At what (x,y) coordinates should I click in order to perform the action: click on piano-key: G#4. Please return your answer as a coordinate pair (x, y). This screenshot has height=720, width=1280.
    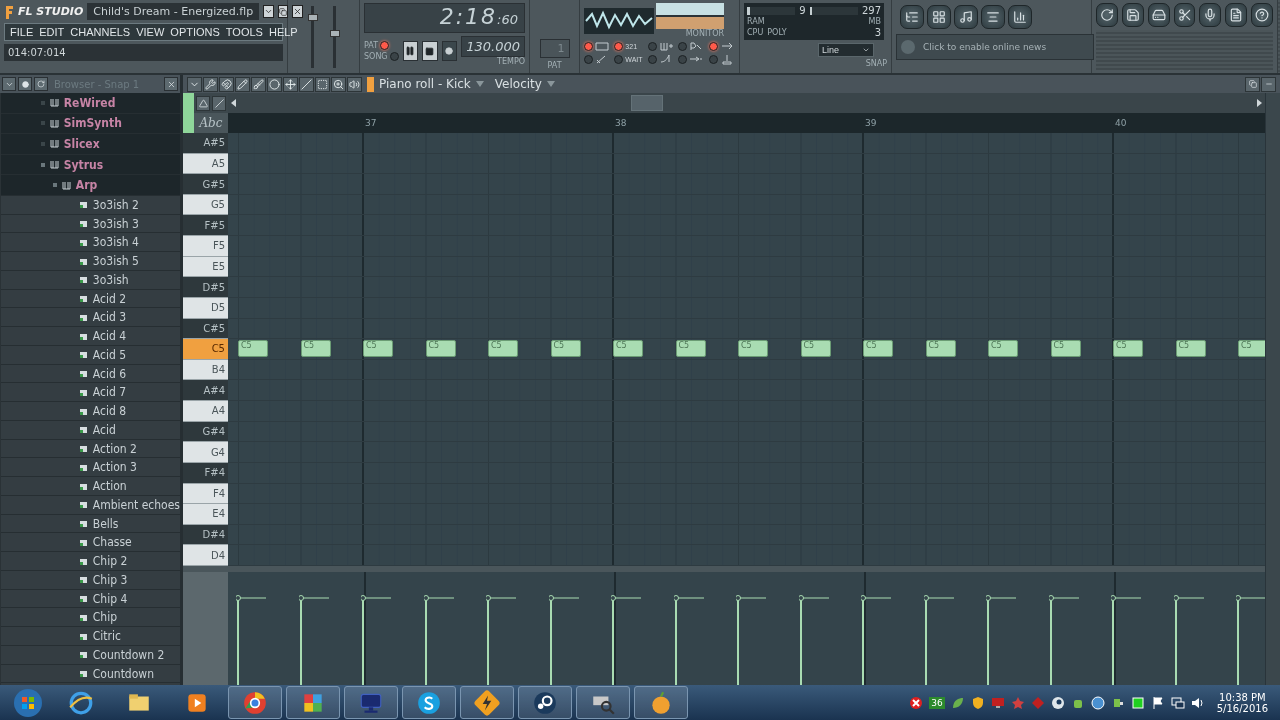
    Looking at the image, I should click on (205, 432).